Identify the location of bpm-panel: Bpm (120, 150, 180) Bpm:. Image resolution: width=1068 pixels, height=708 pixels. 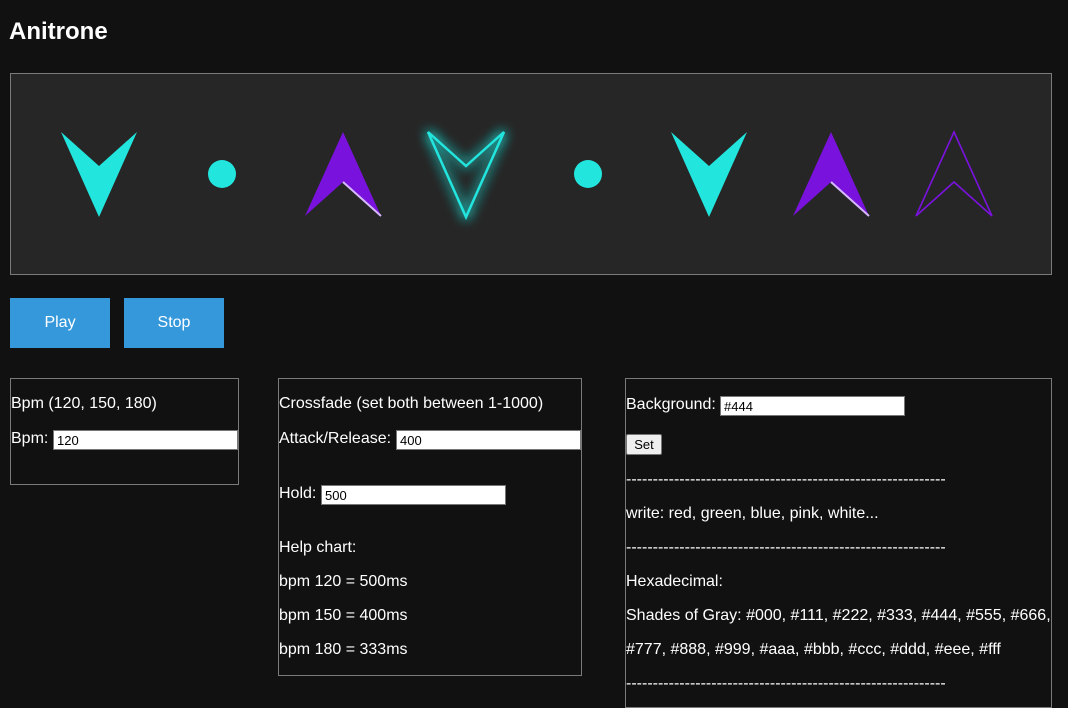
(124, 431).